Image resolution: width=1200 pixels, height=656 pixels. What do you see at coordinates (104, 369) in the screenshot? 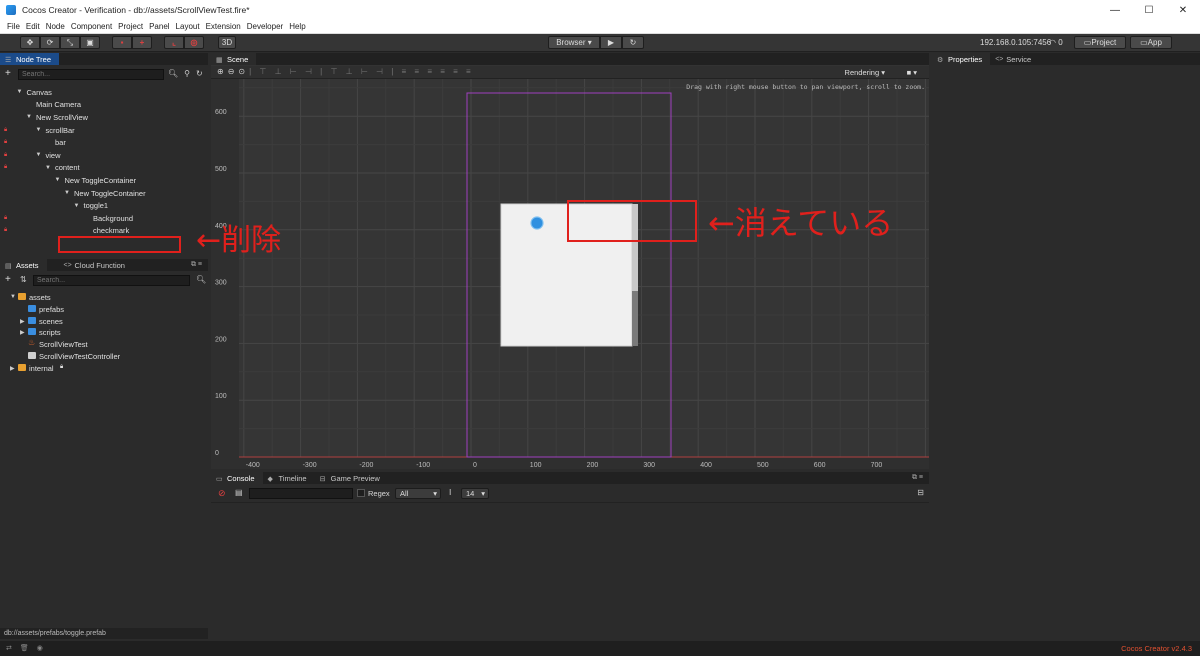
I see `asset-item: ▶ internal 🔒︎` at bounding box center [104, 369].